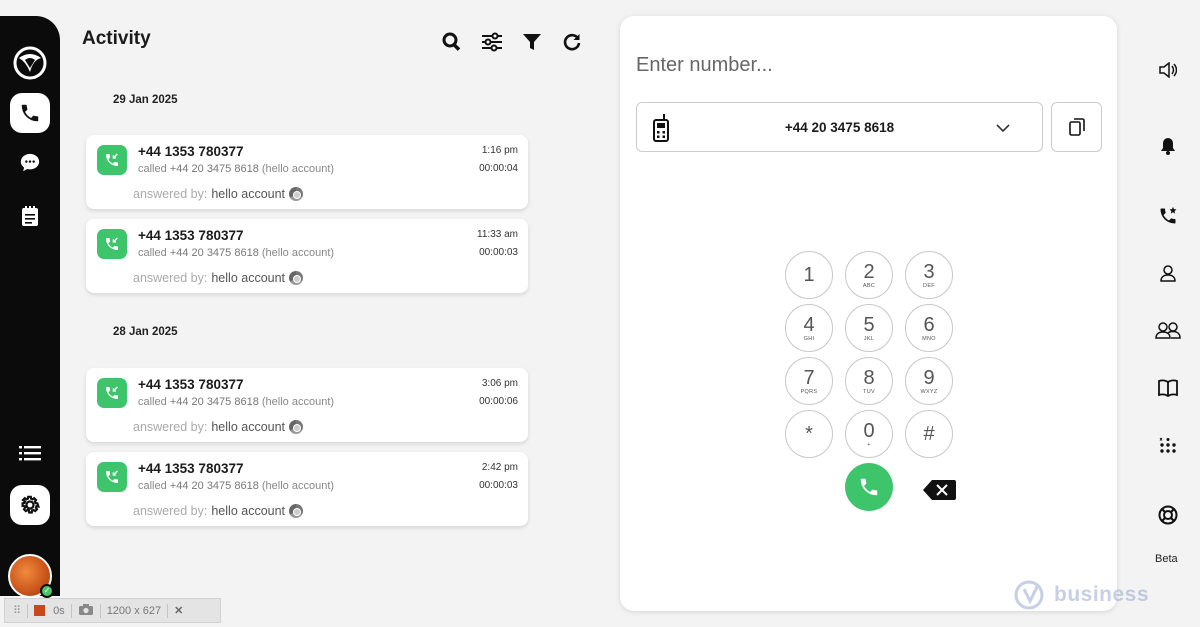 The image size is (1200, 627). I want to click on online-status-icon: ✓, so click(47, 591).